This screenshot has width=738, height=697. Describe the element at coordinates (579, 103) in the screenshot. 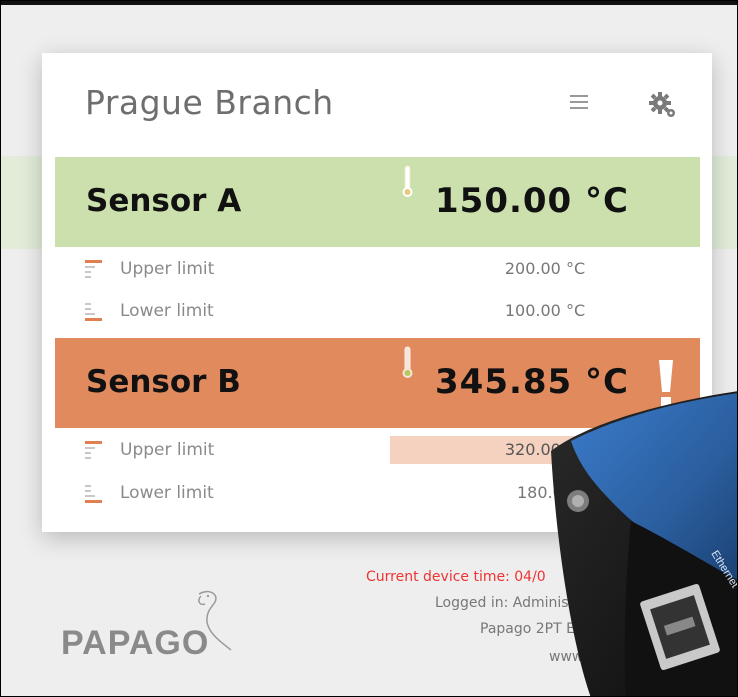

I see `hamburger-menu-icon` at that location.